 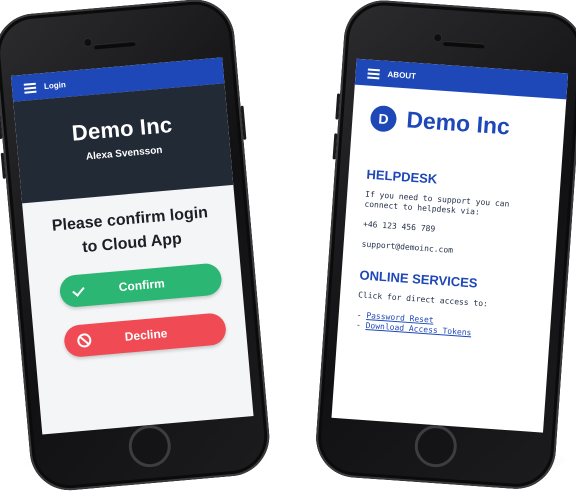 I want to click on decline-button: Decline, so click(x=145, y=335).